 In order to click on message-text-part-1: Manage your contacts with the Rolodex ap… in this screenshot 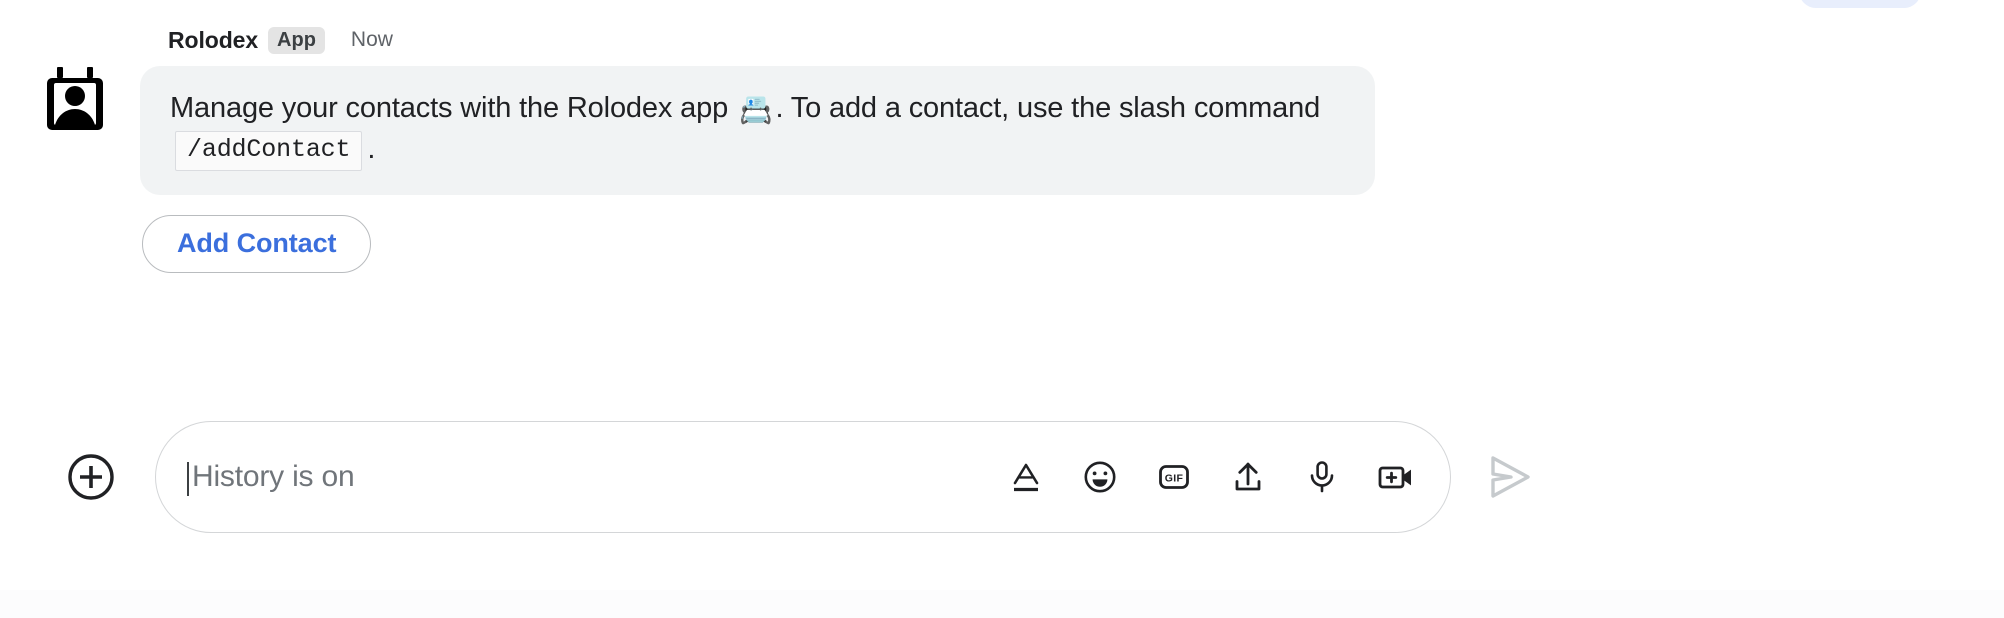, I will do `click(453, 108)`.